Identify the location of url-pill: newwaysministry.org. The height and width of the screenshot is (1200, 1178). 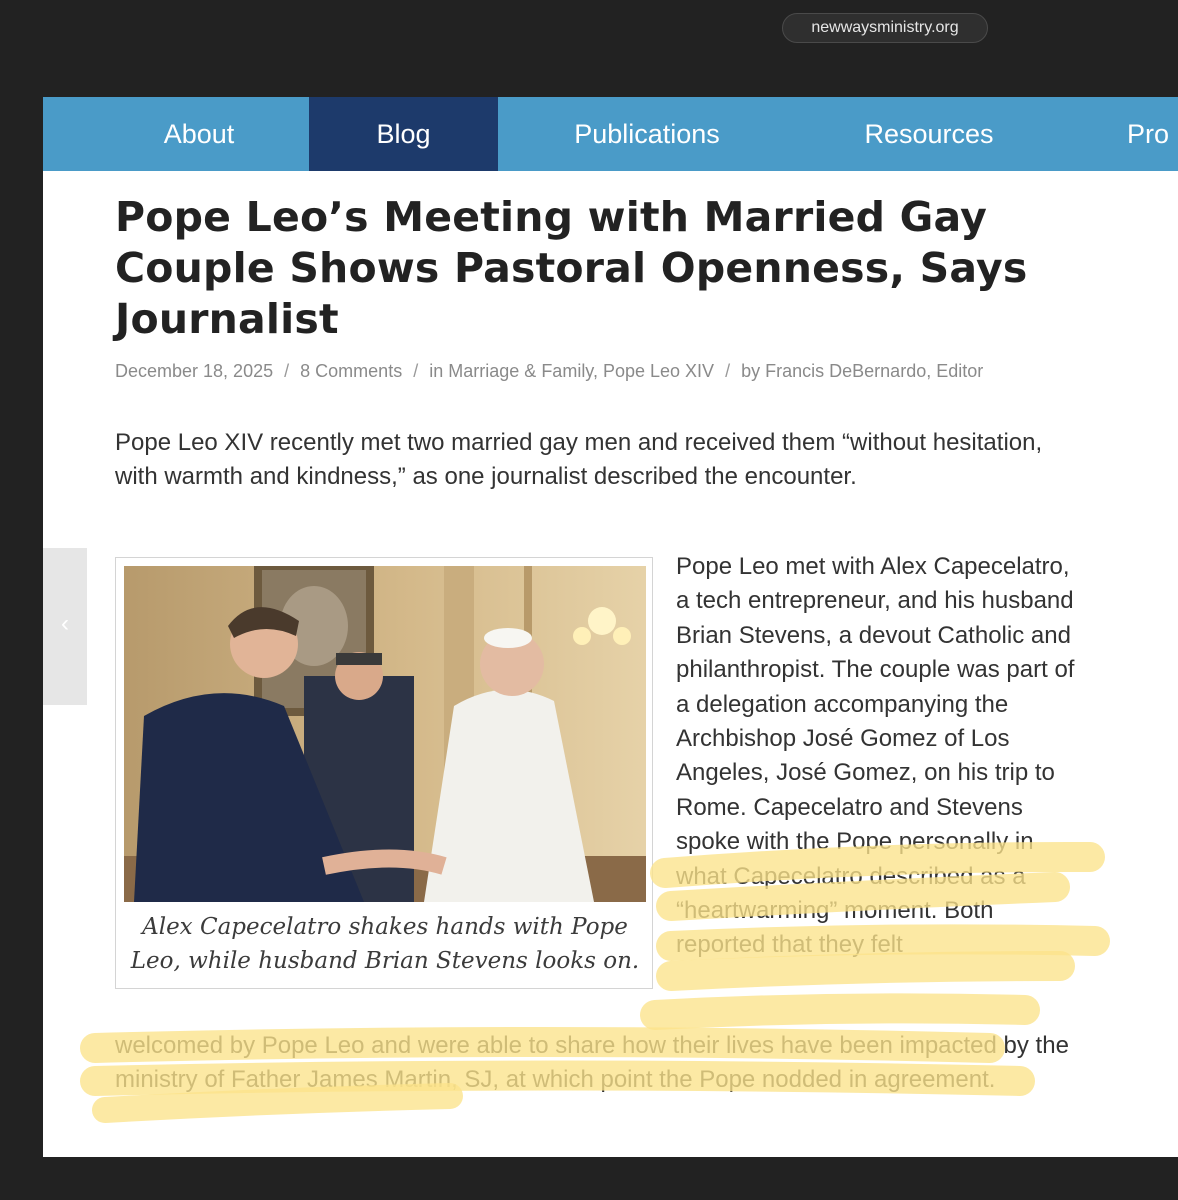
(885, 28).